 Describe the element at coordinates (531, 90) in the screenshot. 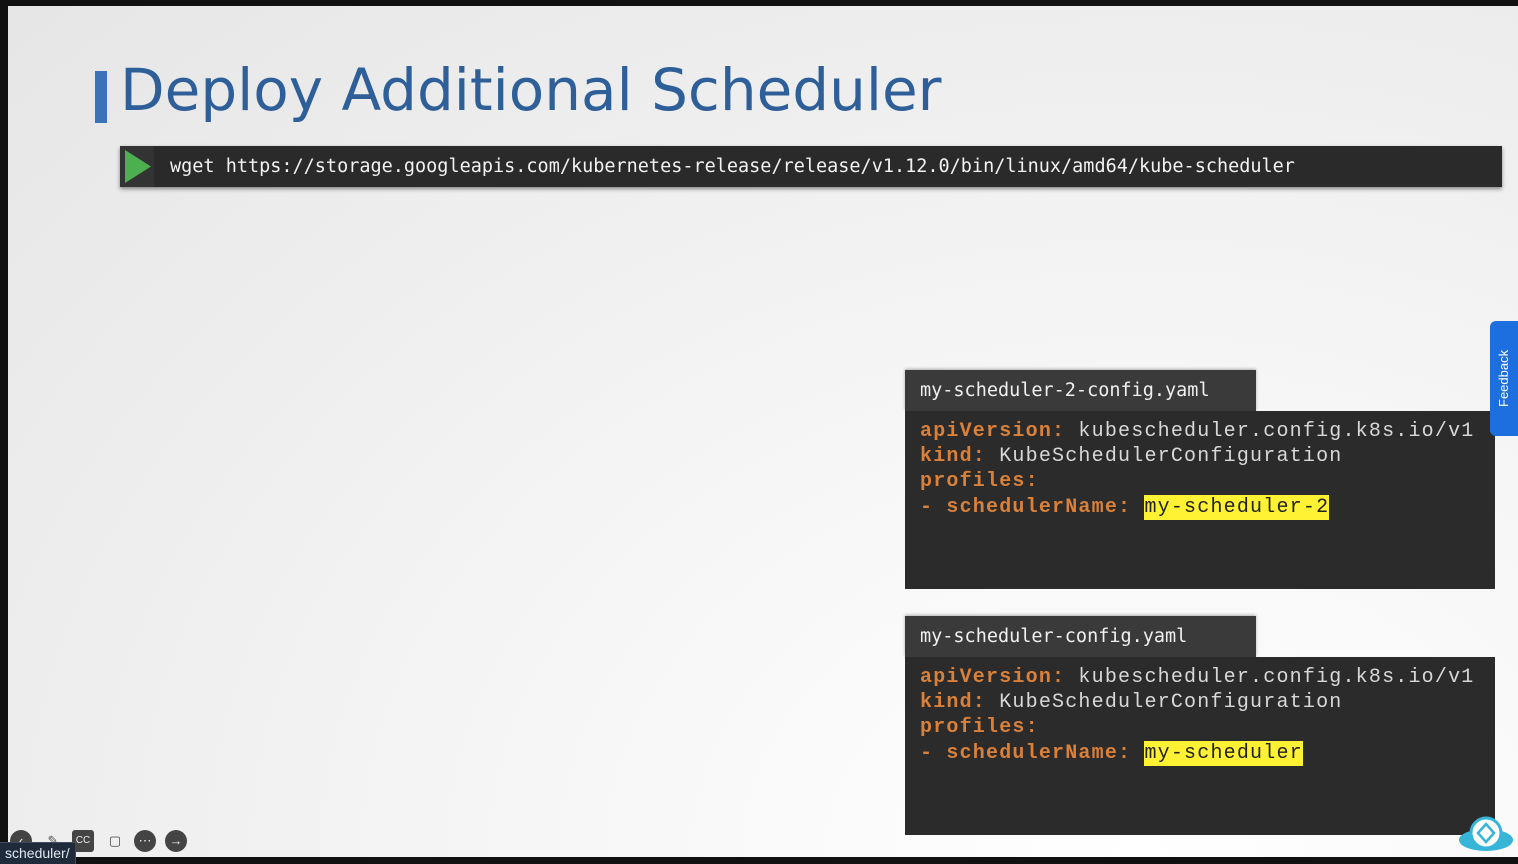

I see `page-title: Deploy Additional Scheduler` at that location.